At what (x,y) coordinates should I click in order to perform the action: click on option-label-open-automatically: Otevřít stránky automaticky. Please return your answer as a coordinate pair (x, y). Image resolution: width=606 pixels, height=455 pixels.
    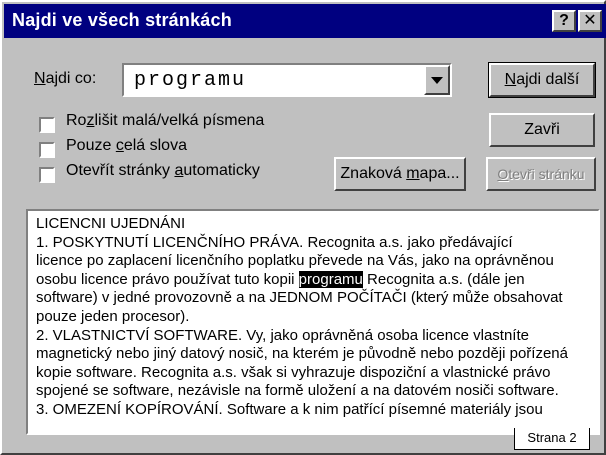
    Looking at the image, I should click on (163, 170).